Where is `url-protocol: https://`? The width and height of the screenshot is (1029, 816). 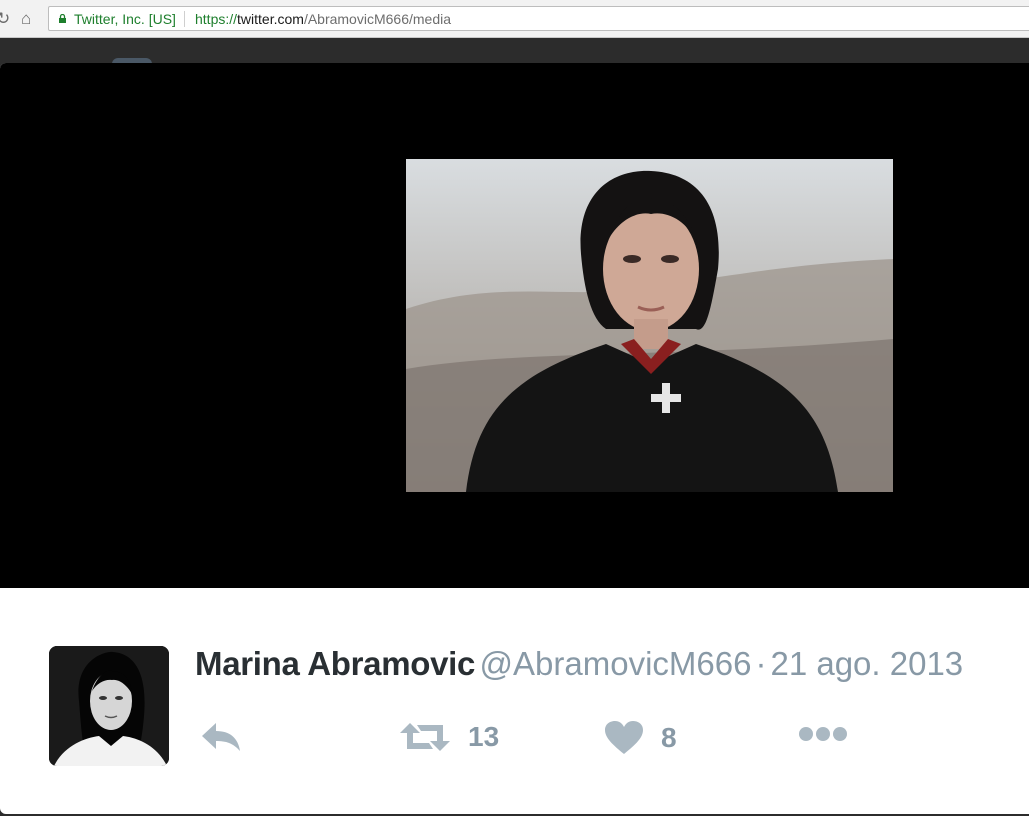
url-protocol: https:// is located at coordinates (216, 19).